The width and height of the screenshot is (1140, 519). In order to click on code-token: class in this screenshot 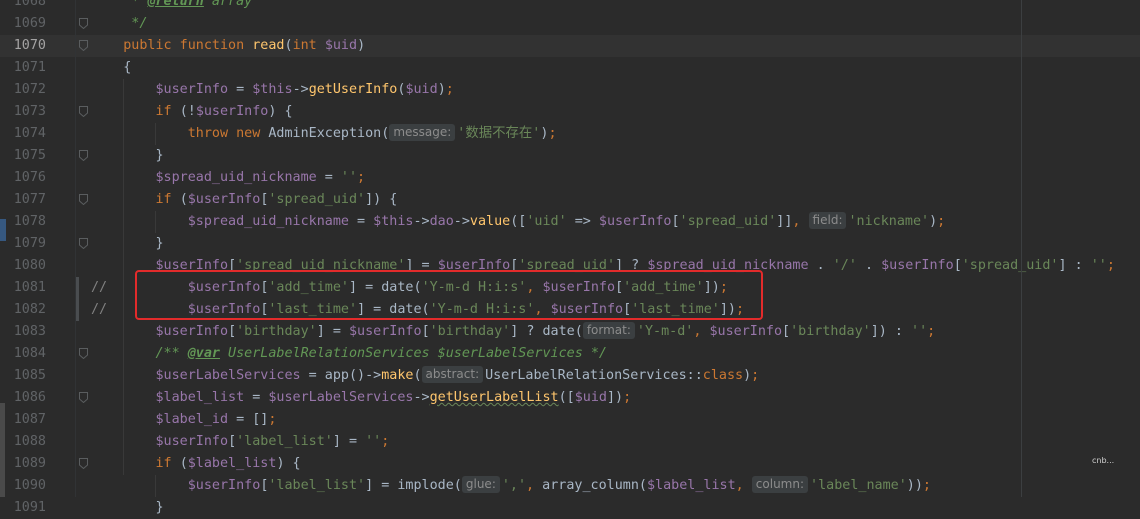, I will do `click(723, 375)`.